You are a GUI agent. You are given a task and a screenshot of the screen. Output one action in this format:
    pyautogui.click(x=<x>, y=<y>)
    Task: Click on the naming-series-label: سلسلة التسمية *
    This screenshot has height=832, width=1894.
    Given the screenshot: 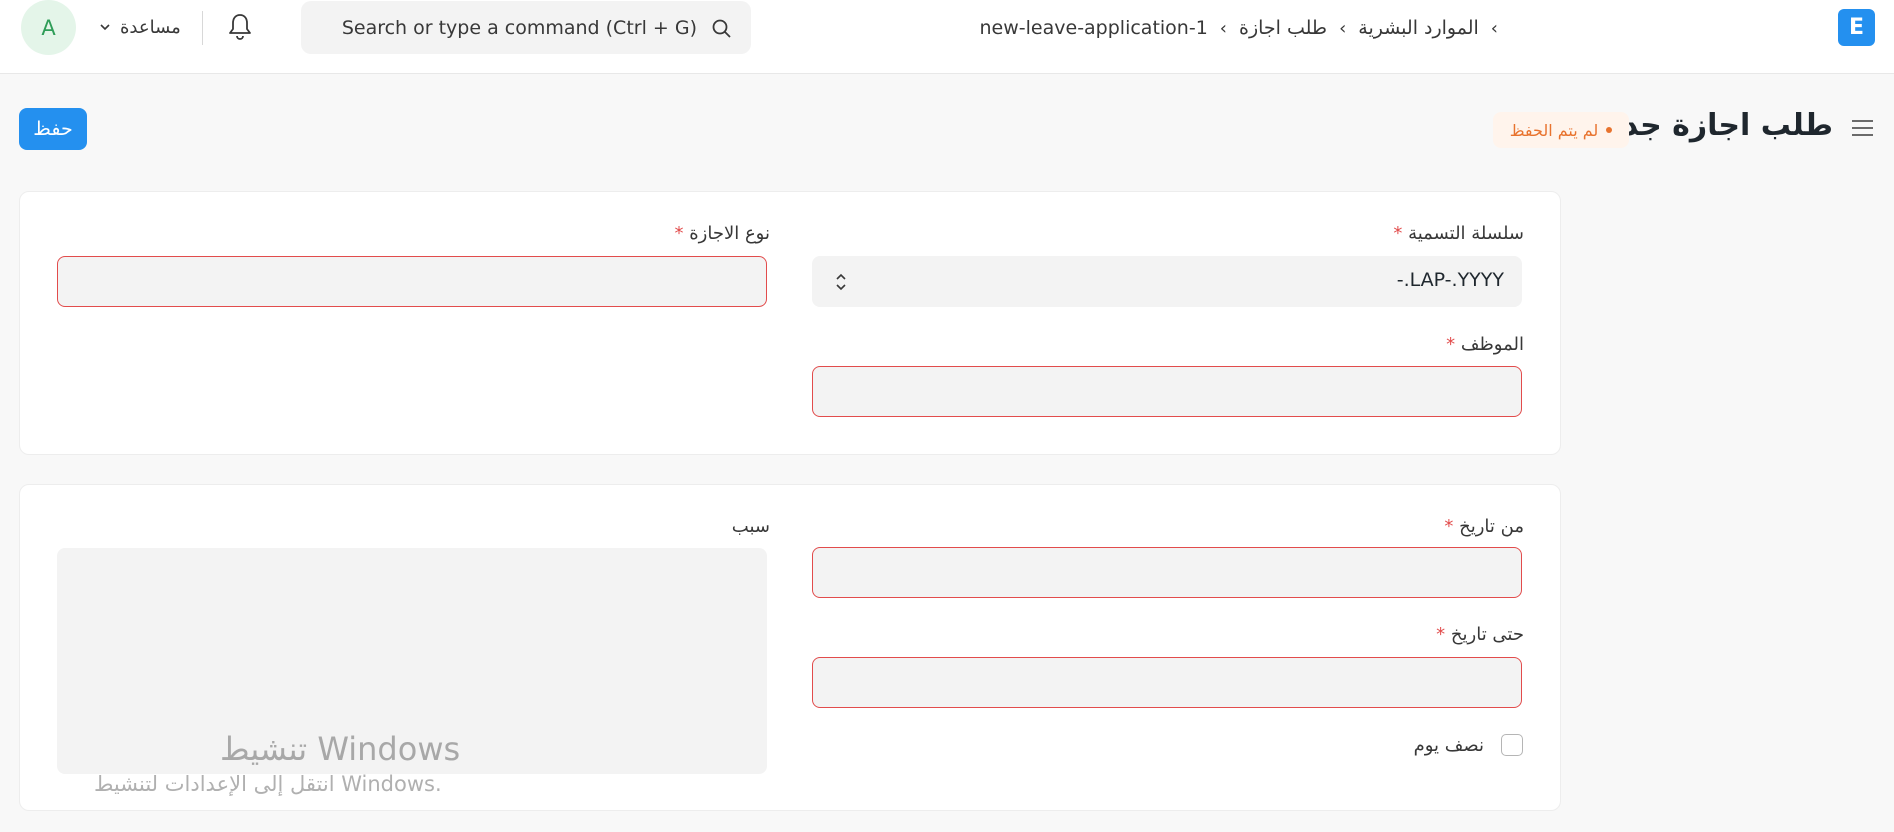 What is the action you would take?
    pyautogui.click(x=1458, y=233)
    